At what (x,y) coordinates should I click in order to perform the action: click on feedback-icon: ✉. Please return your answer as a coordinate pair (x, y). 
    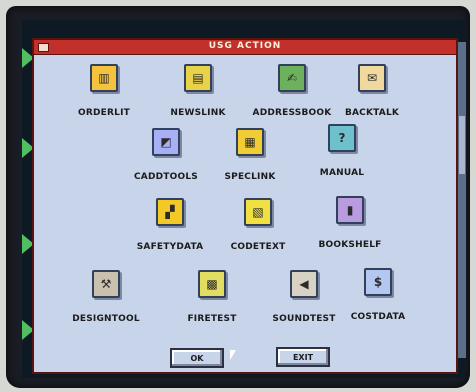
    Looking at the image, I should click on (372, 78).